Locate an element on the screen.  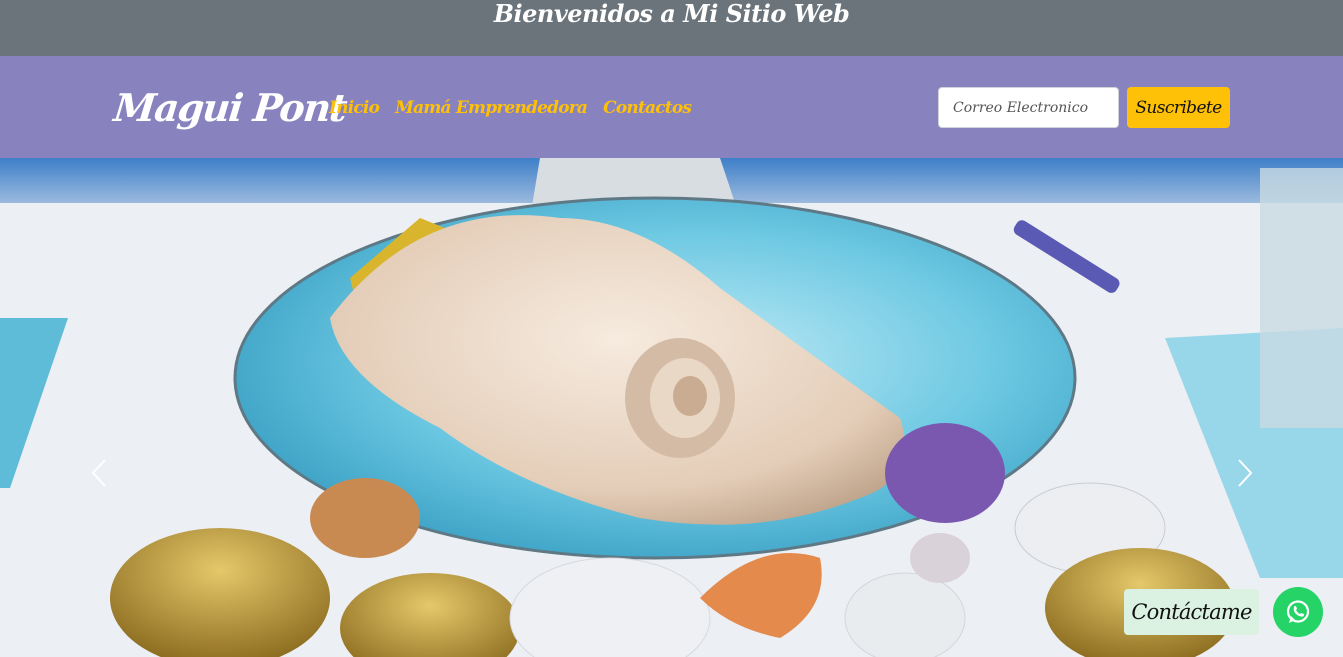
whatsapp-icon is located at coordinates (1298, 611).